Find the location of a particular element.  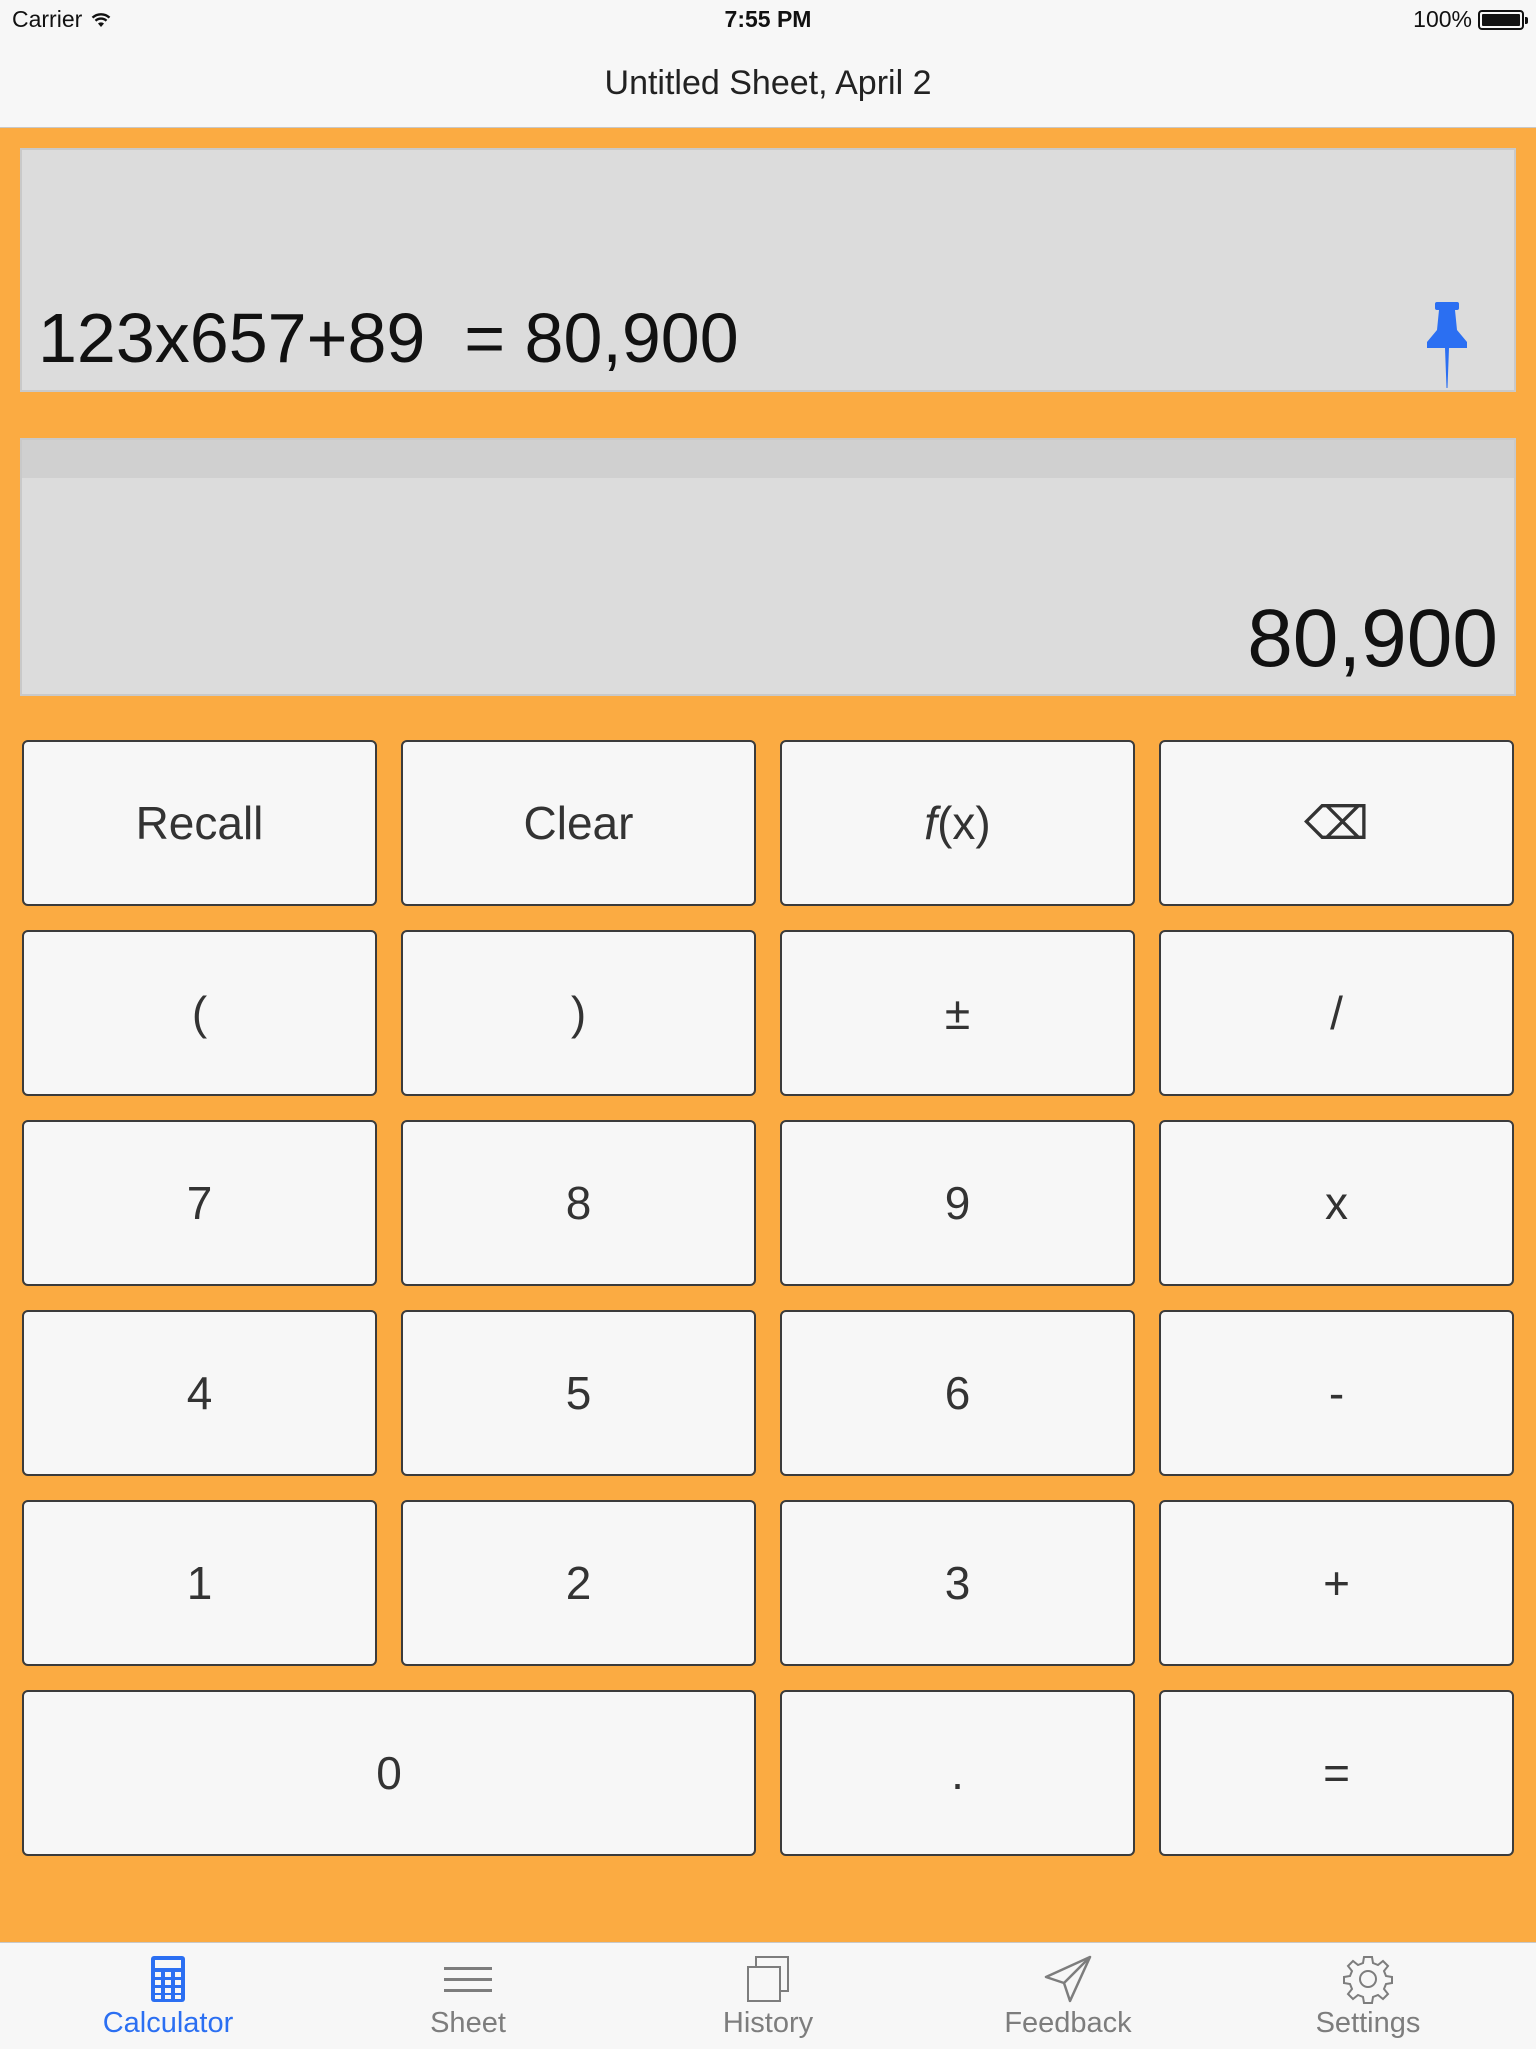

tab-label: Calculator is located at coordinates (168, 2023).